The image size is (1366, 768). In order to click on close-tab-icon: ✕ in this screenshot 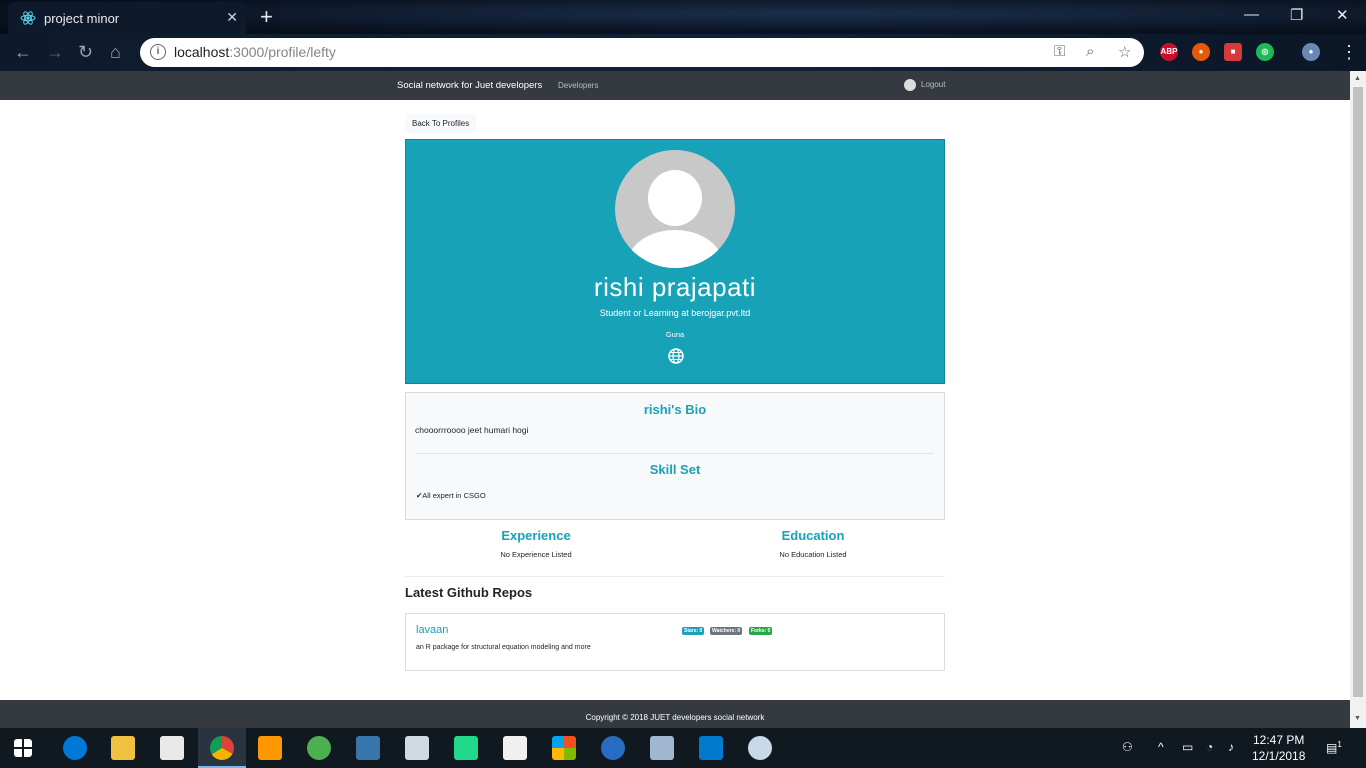, I will do `click(232, 17)`.